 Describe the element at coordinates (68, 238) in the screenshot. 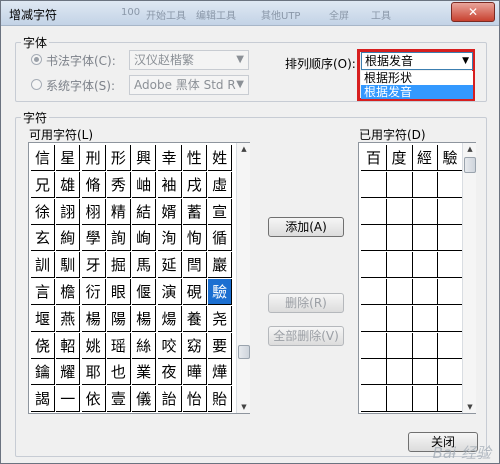

I see `char-cell: 絢` at that location.